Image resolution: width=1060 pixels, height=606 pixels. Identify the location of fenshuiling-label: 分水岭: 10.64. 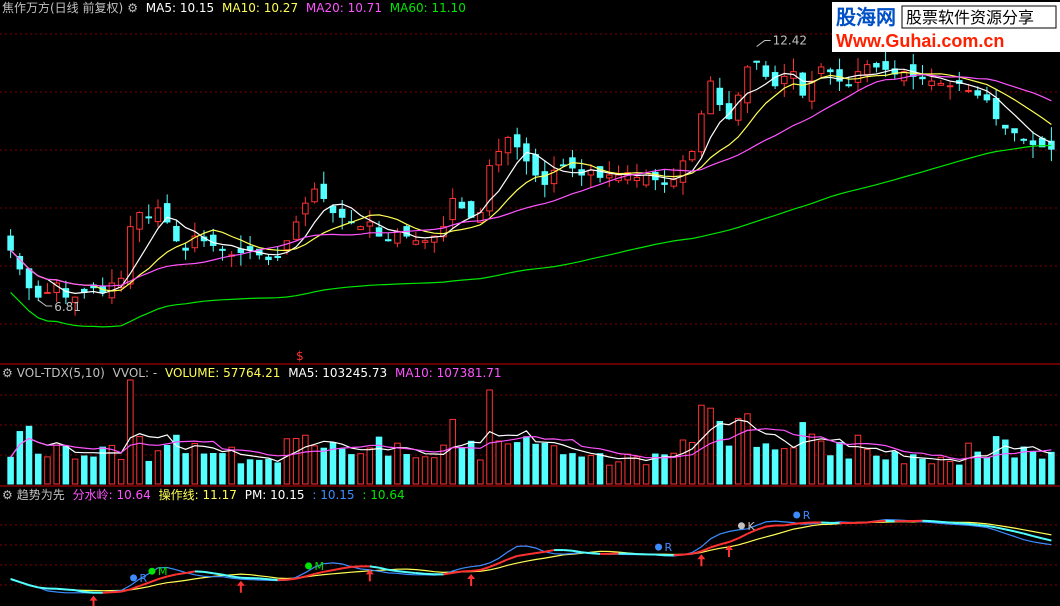
(111, 495).